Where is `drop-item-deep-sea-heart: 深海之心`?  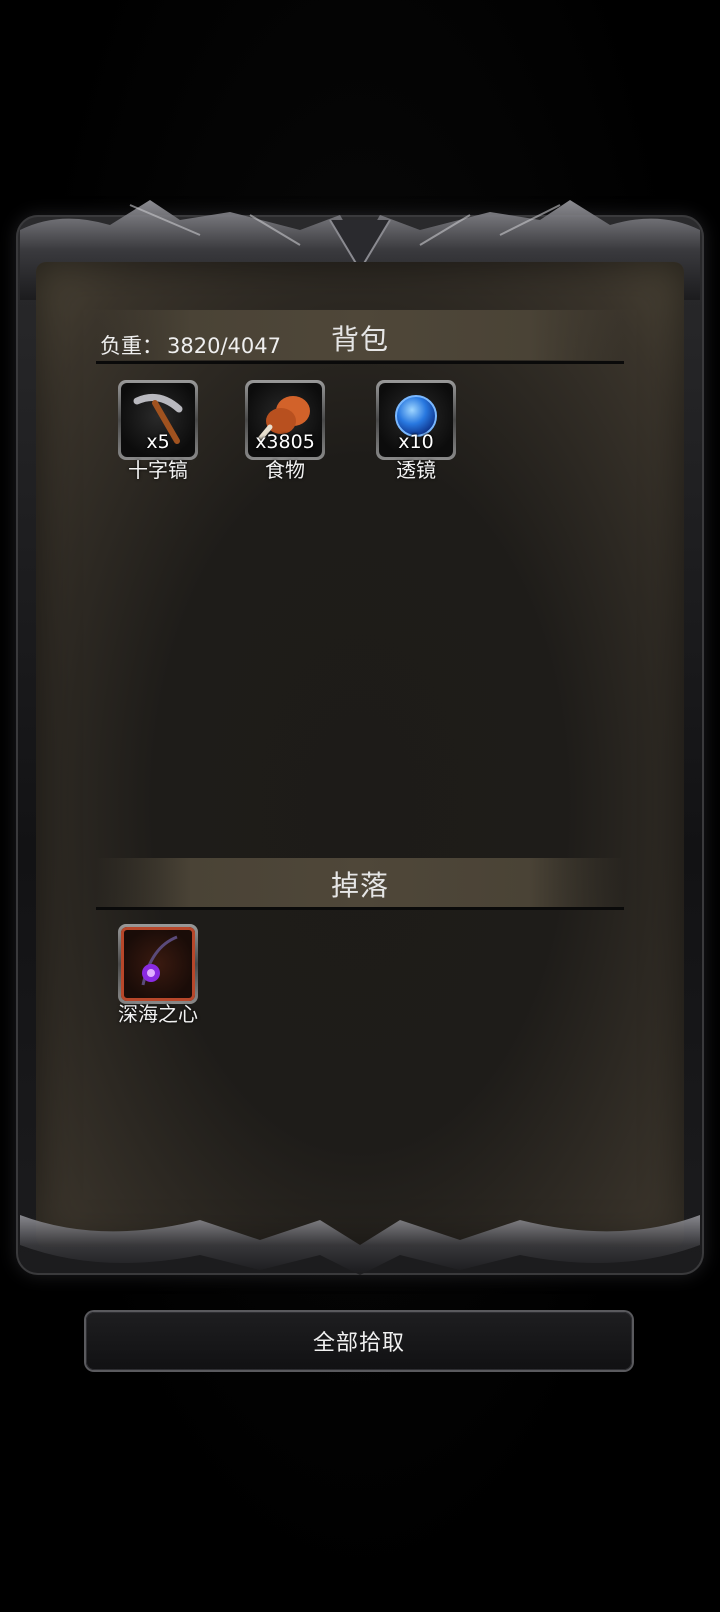 drop-item-deep-sea-heart: 深海之心 is located at coordinates (158, 975).